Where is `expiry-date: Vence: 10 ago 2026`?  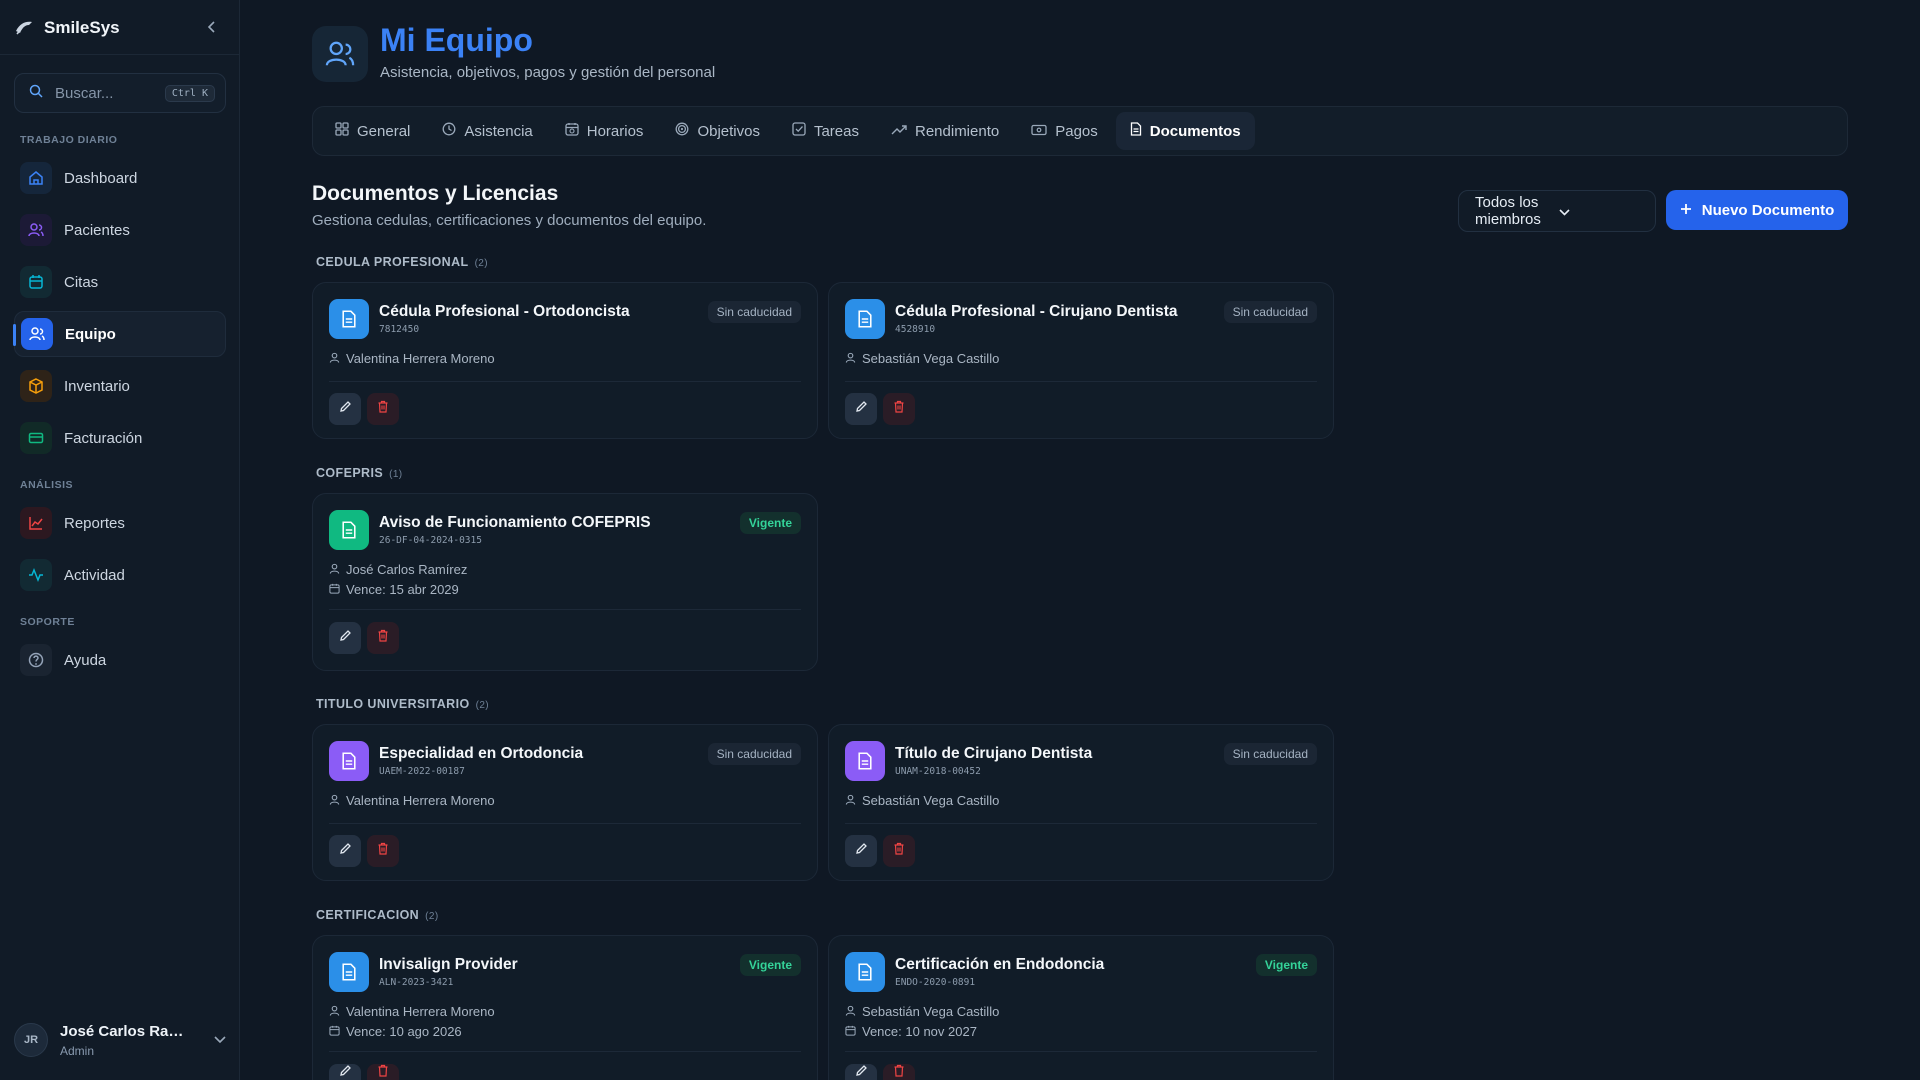
expiry-date: Vence: 10 ago 2026 is located at coordinates (404, 1031).